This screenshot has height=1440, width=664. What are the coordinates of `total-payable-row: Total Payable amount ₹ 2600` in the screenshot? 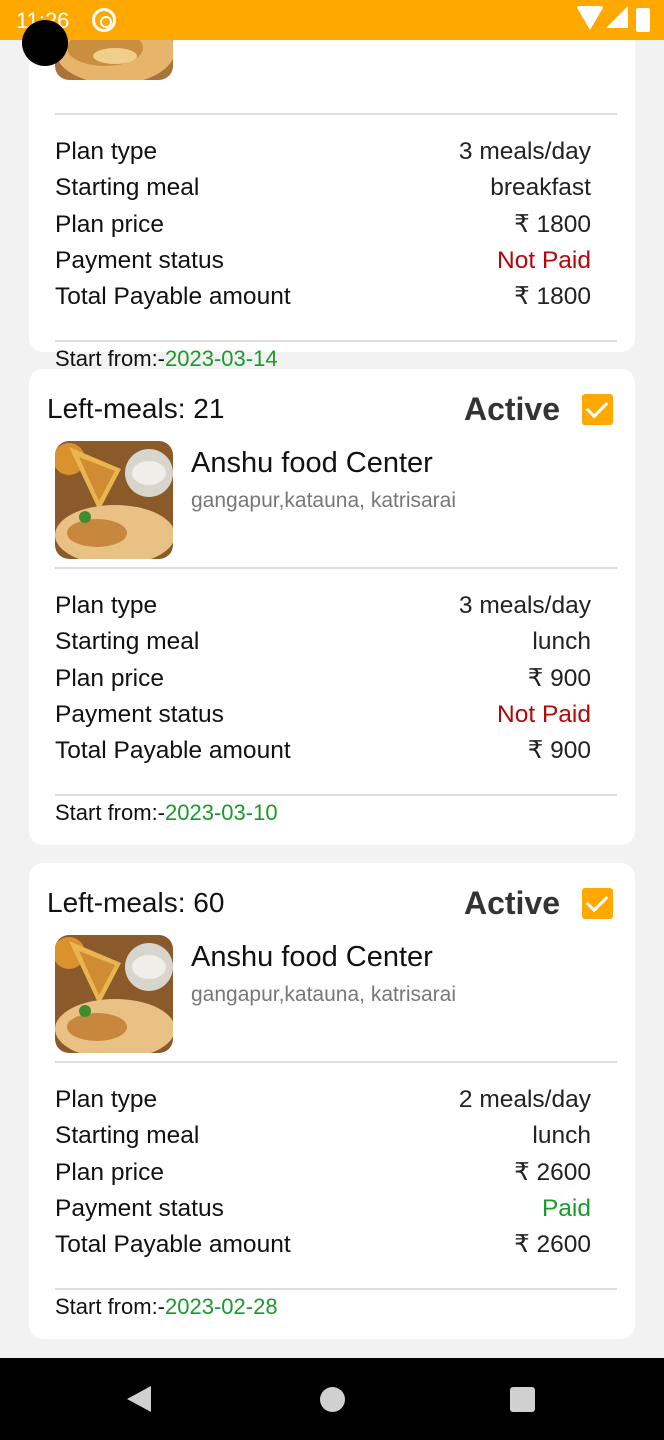 It's located at (323, 1245).